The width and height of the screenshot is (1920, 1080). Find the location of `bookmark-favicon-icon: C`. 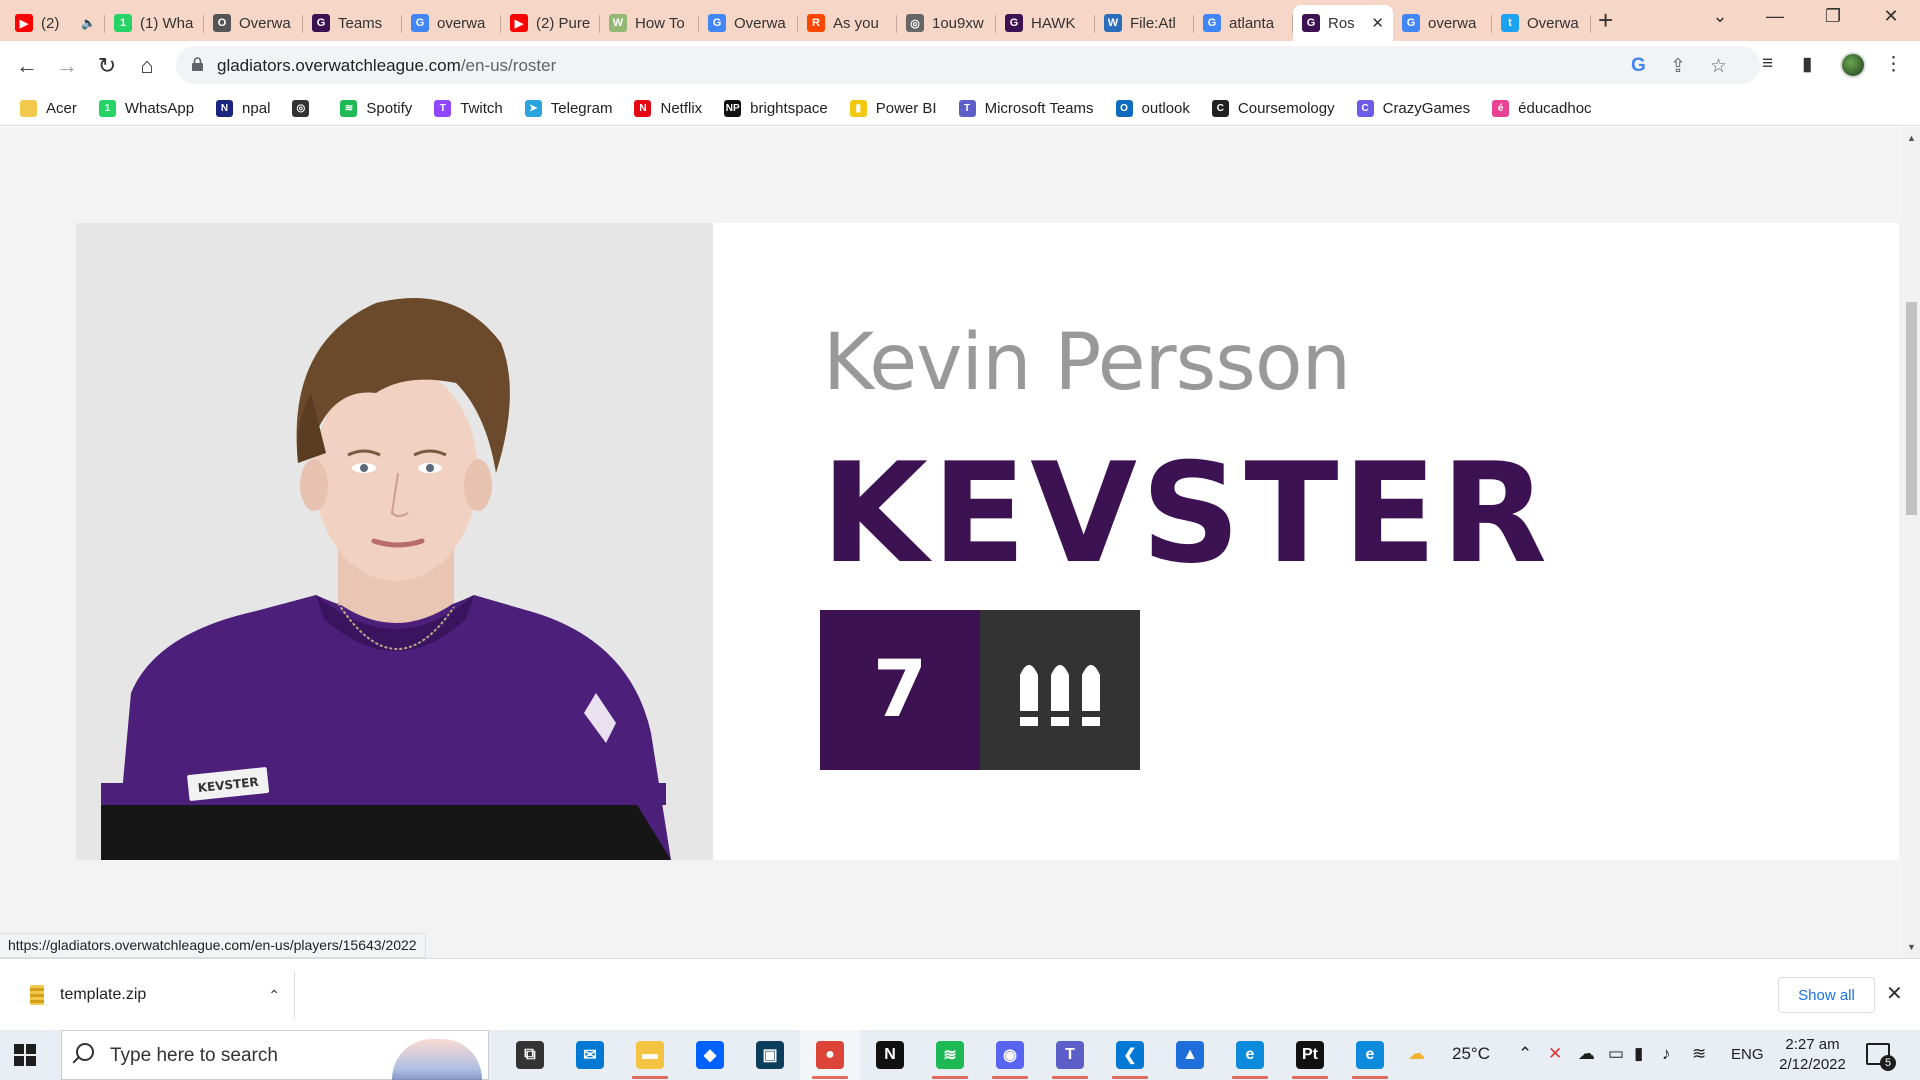

bookmark-favicon-icon: C is located at coordinates (1365, 108).